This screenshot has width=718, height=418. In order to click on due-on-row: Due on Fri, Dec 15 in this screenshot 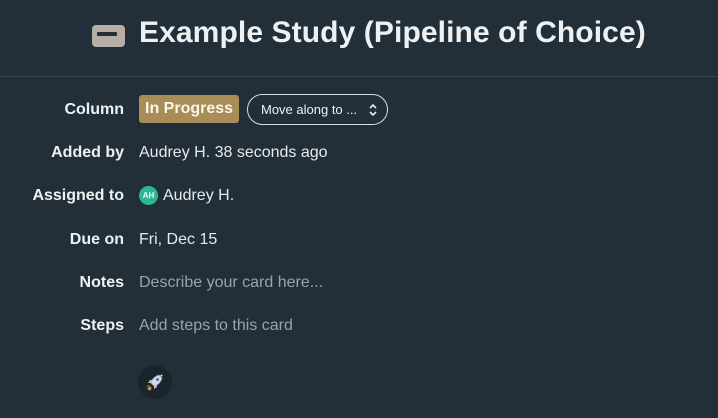, I will do `click(359, 239)`.